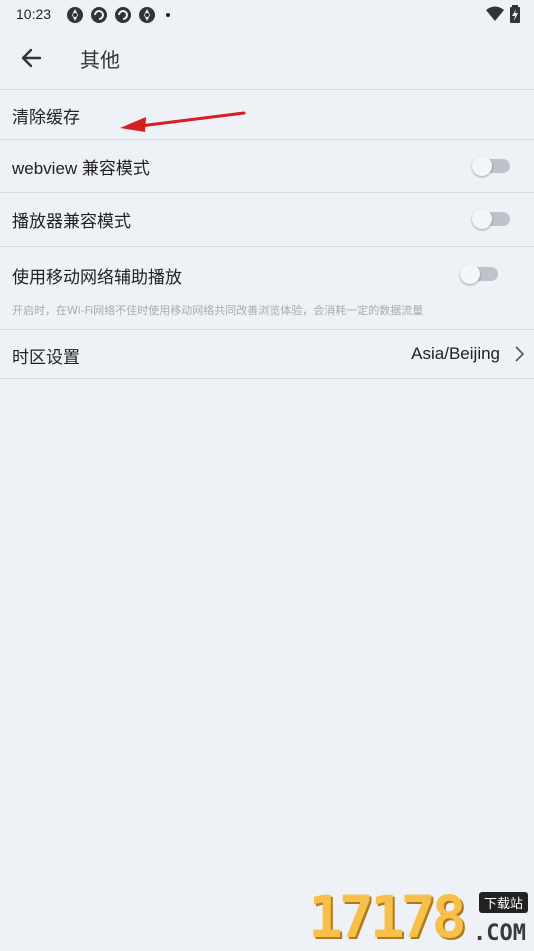 The image size is (534, 951). What do you see at coordinates (34, 14) in the screenshot?
I see `status-time: 10:23` at bounding box center [34, 14].